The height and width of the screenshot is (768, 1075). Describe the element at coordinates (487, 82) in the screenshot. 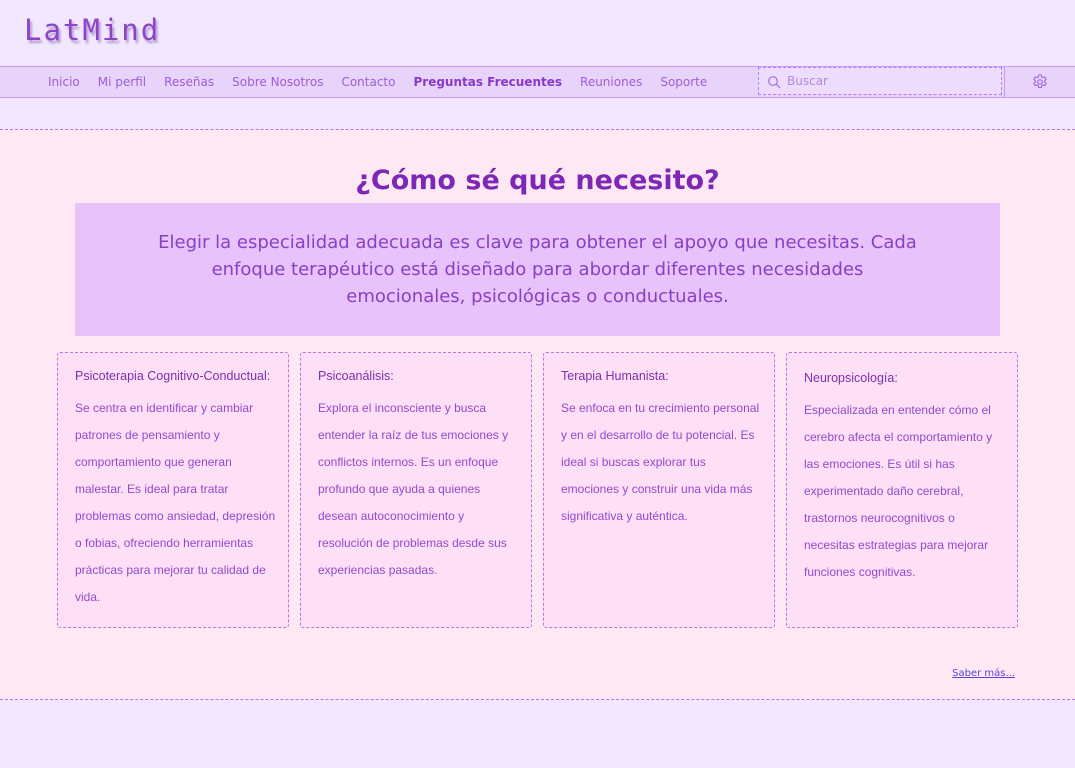

I see `nav-item-preguntas-frecuentes: Preguntas Frecuentes` at that location.